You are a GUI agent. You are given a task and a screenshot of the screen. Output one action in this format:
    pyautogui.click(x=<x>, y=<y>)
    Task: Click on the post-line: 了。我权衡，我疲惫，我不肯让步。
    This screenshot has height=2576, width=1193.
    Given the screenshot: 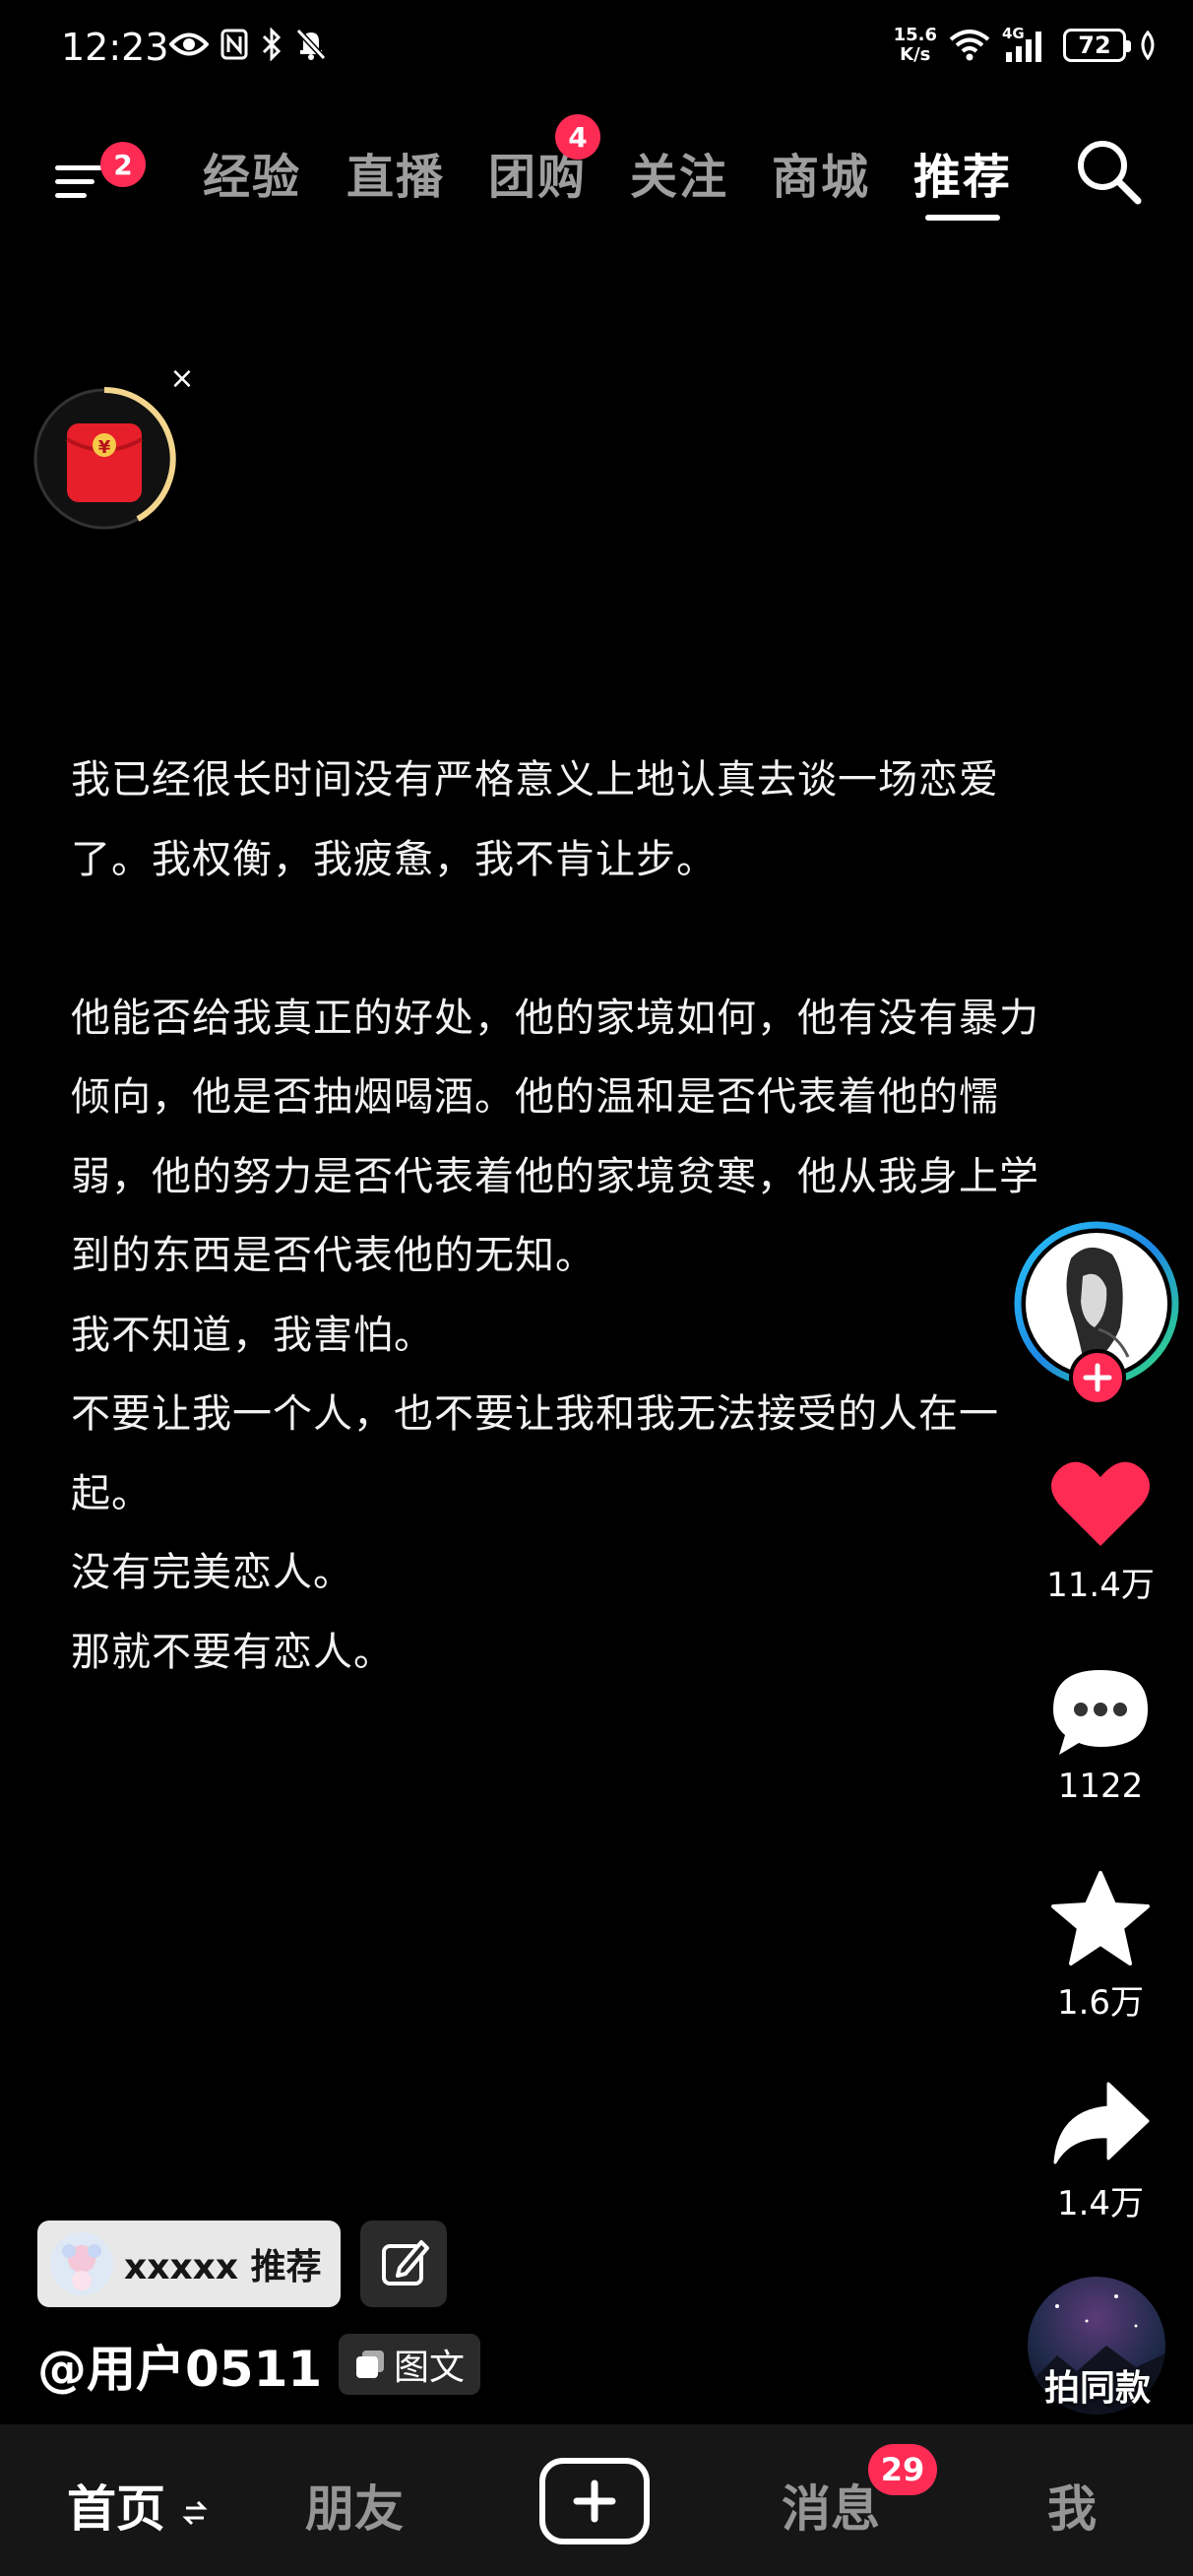 What is the action you would take?
    pyautogui.click(x=394, y=859)
    